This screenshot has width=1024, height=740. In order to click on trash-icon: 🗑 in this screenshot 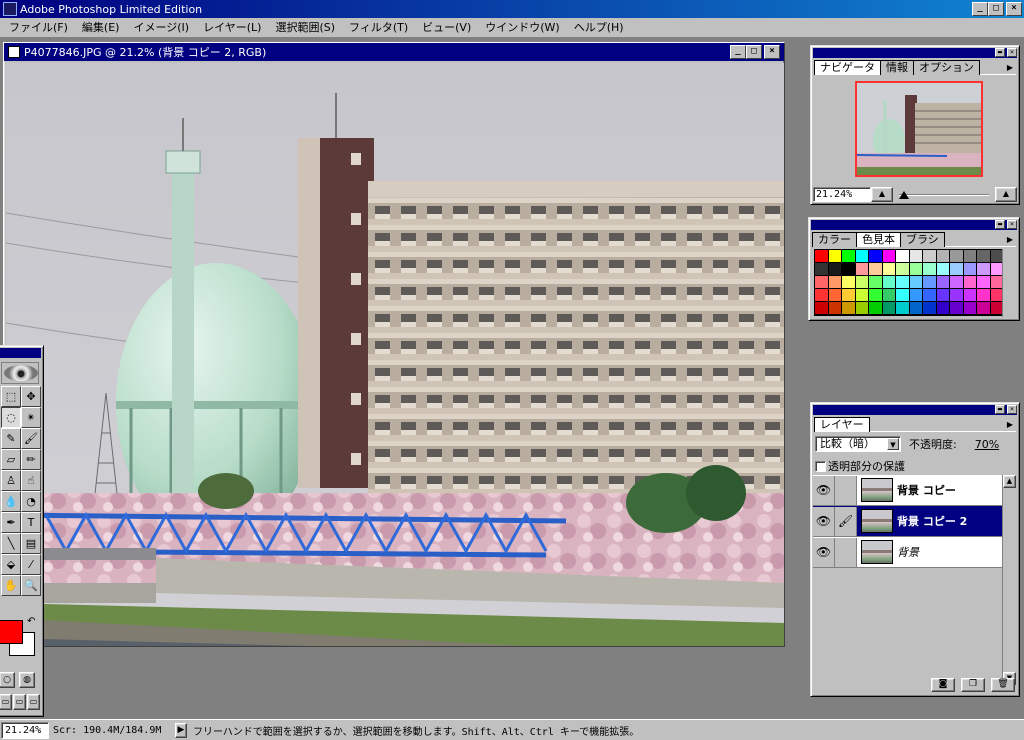, I will do `click(1003, 685)`.